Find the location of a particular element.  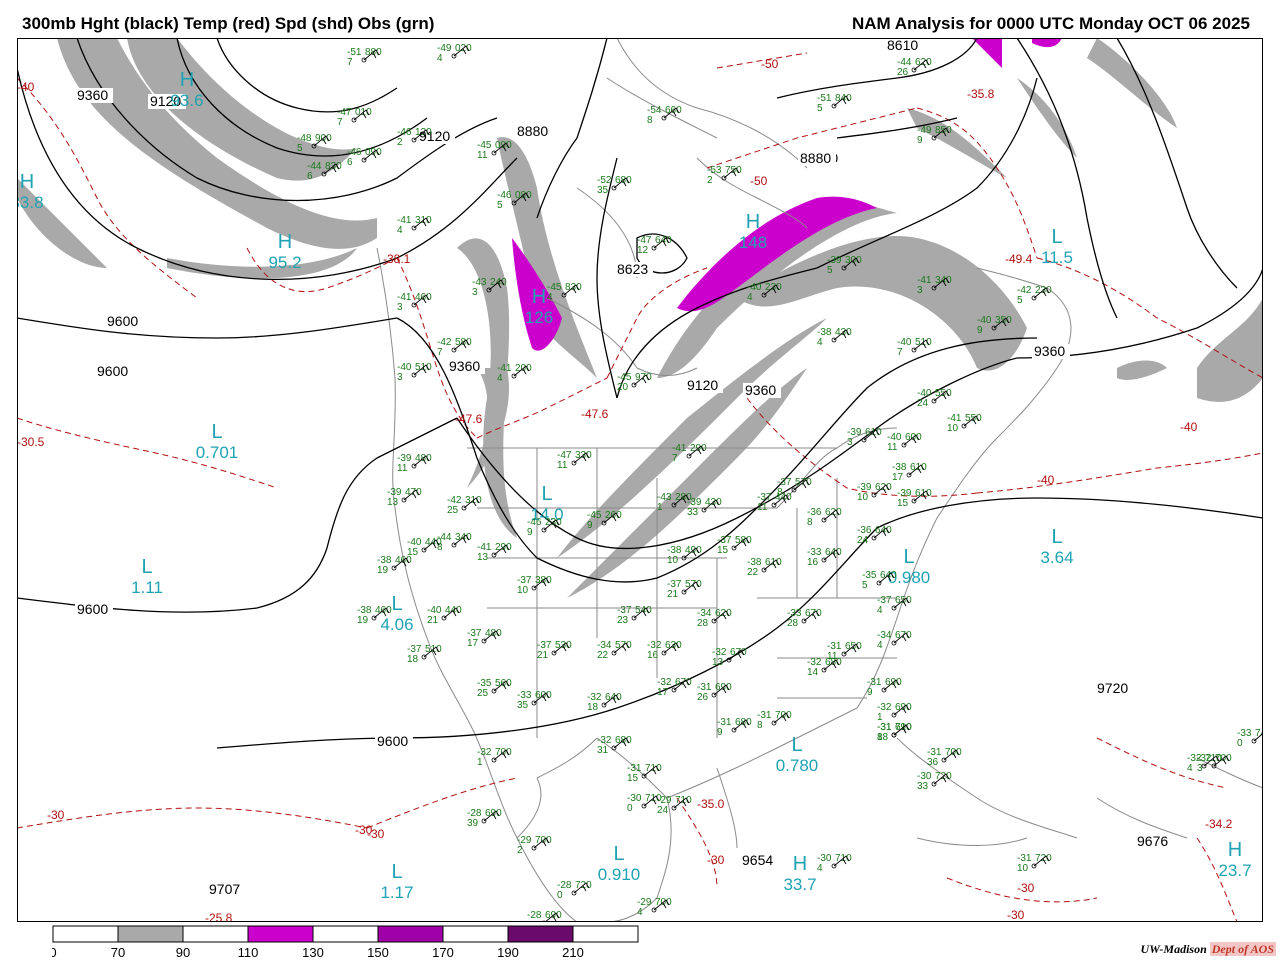

legend-label: 190 is located at coordinates (508, 952).